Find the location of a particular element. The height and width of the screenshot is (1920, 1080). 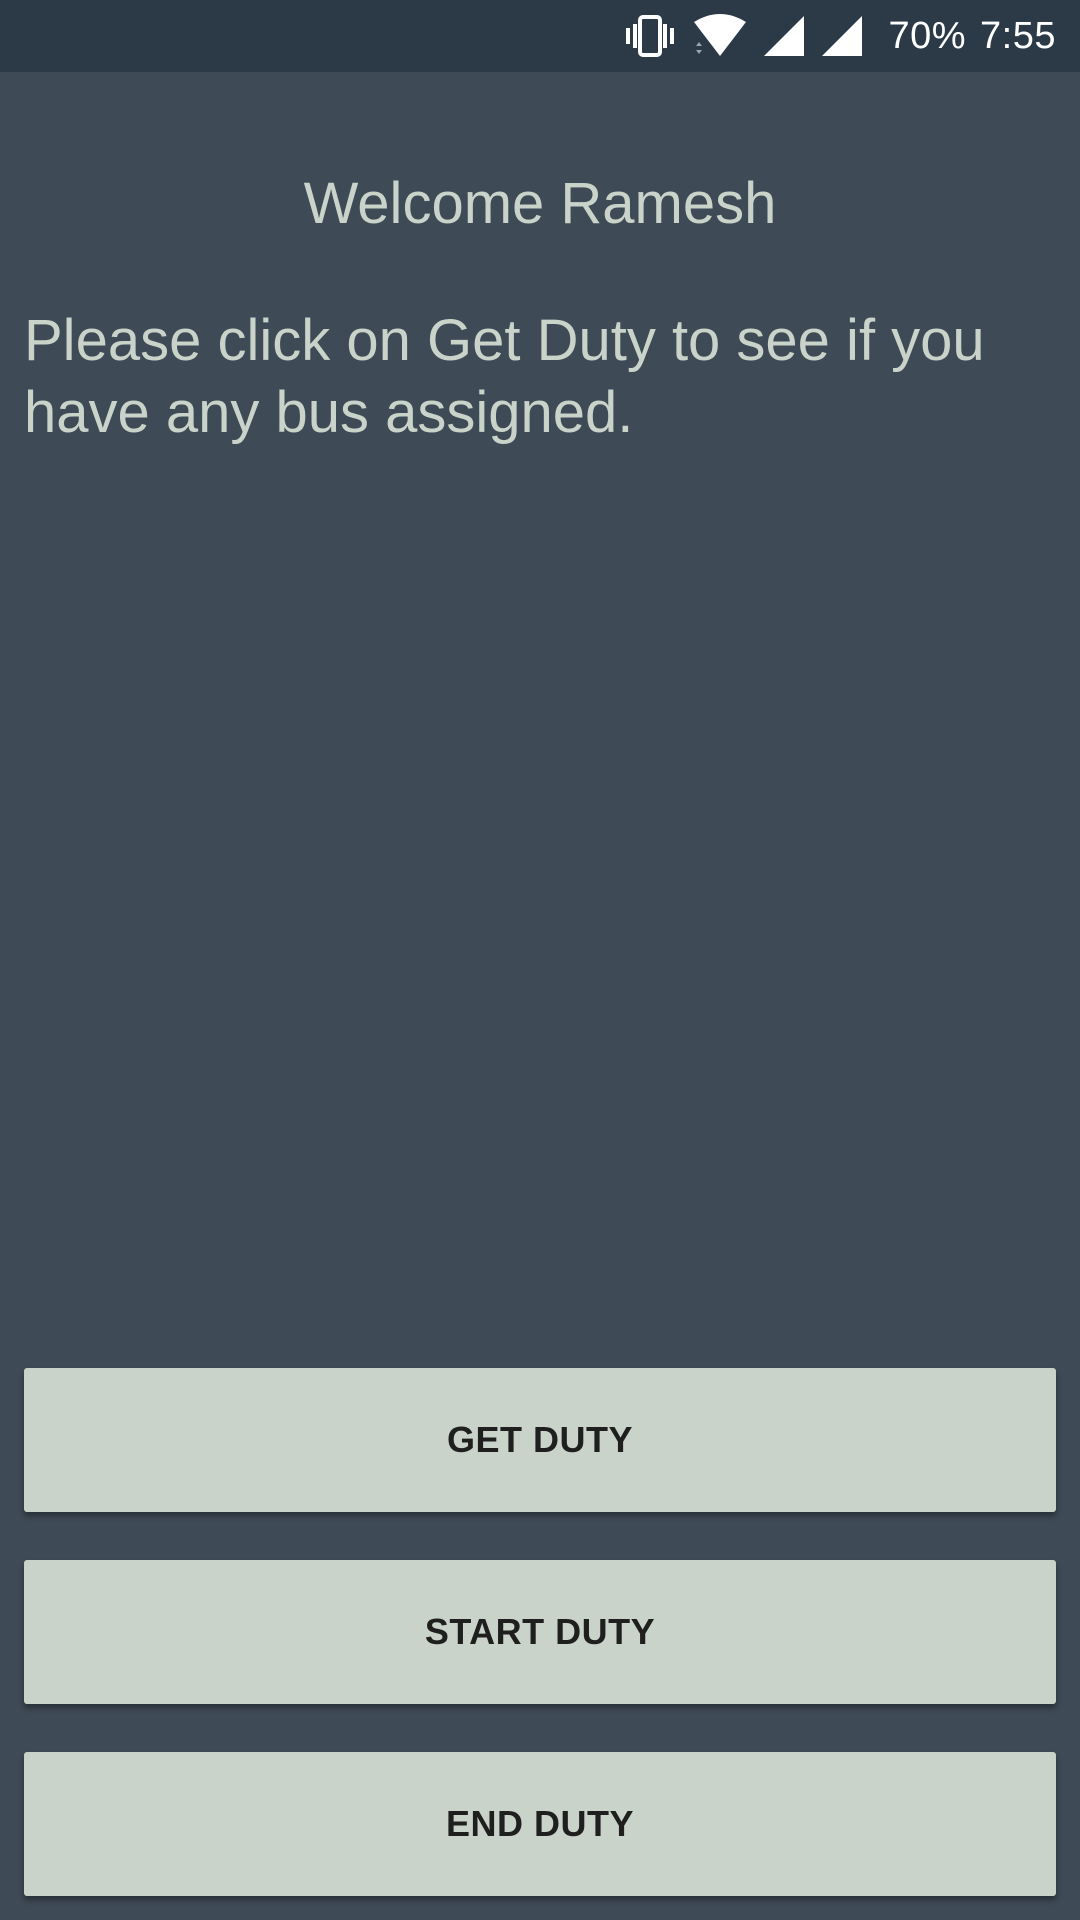

get-duty-button: GET DUTY is located at coordinates (540, 1440).